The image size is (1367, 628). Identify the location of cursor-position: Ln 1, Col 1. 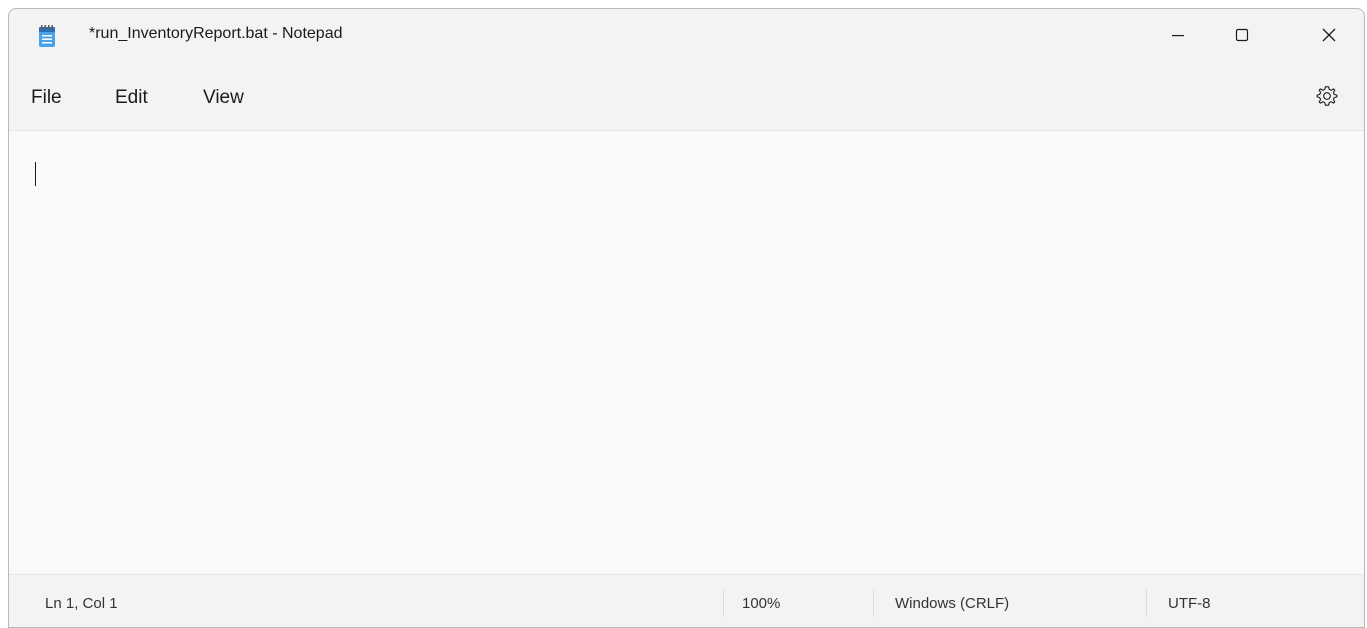
(81, 603).